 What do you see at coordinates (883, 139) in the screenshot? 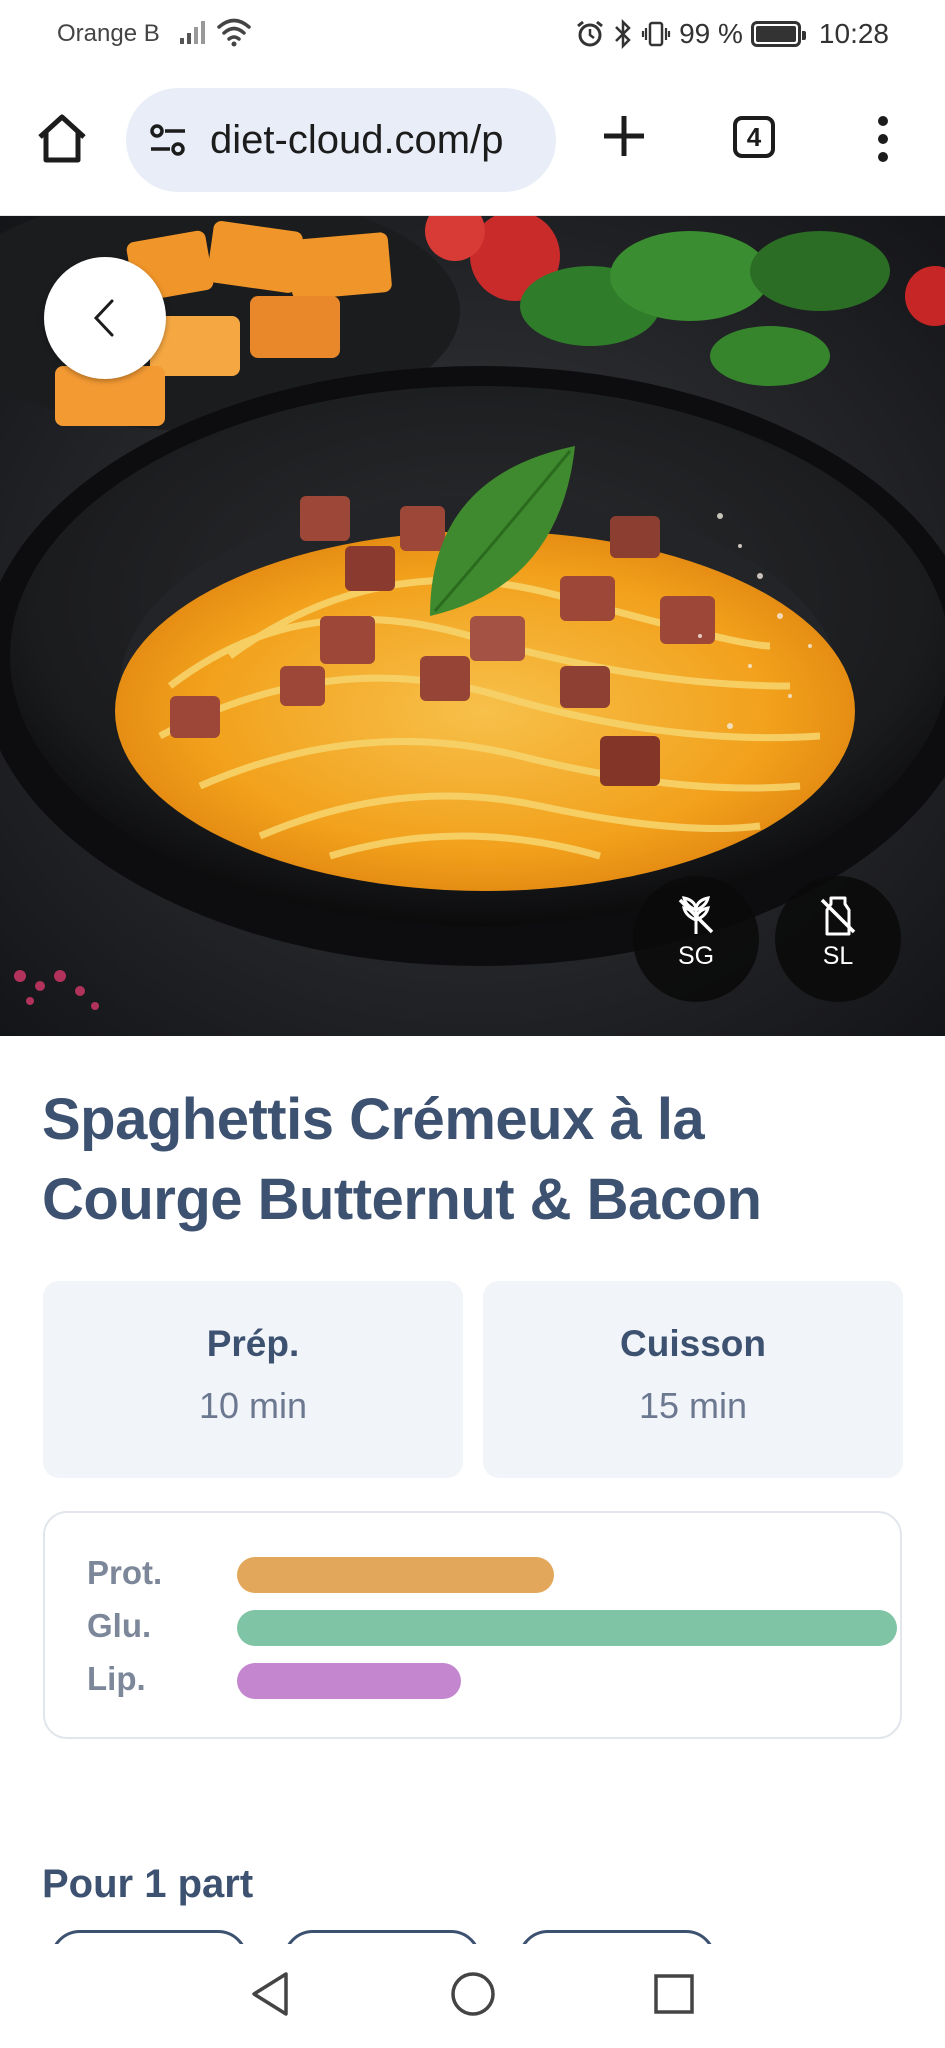
I see `more-menu-icon` at bounding box center [883, 139].